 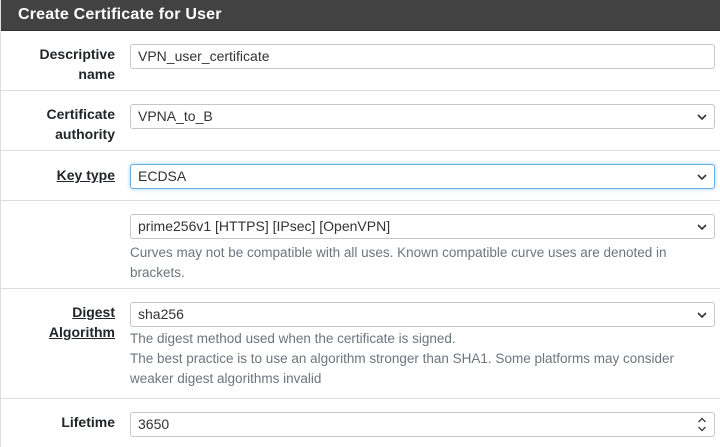 What do you see at coordinates (422, 226) in the screenshot?
I see `ecdsa-curve-select: prime256v1 [HTTPS] [IPsec] [OpenVPN]` at bounding box center [422, 226].